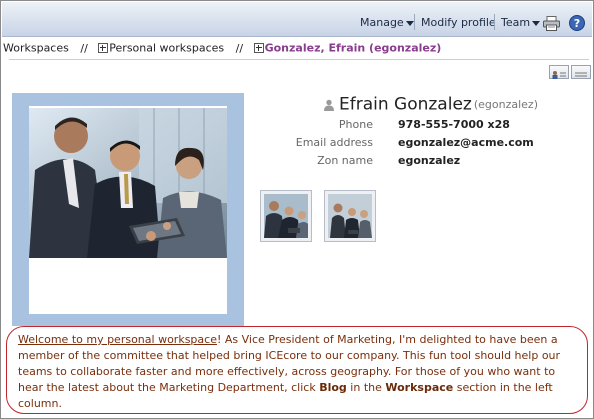 The height and width of the screenshot is (419, 594). What do you see at coordinates (577, 23) in the screenshot?
I see `help-icon: ?` at bounding box center [577, 23].